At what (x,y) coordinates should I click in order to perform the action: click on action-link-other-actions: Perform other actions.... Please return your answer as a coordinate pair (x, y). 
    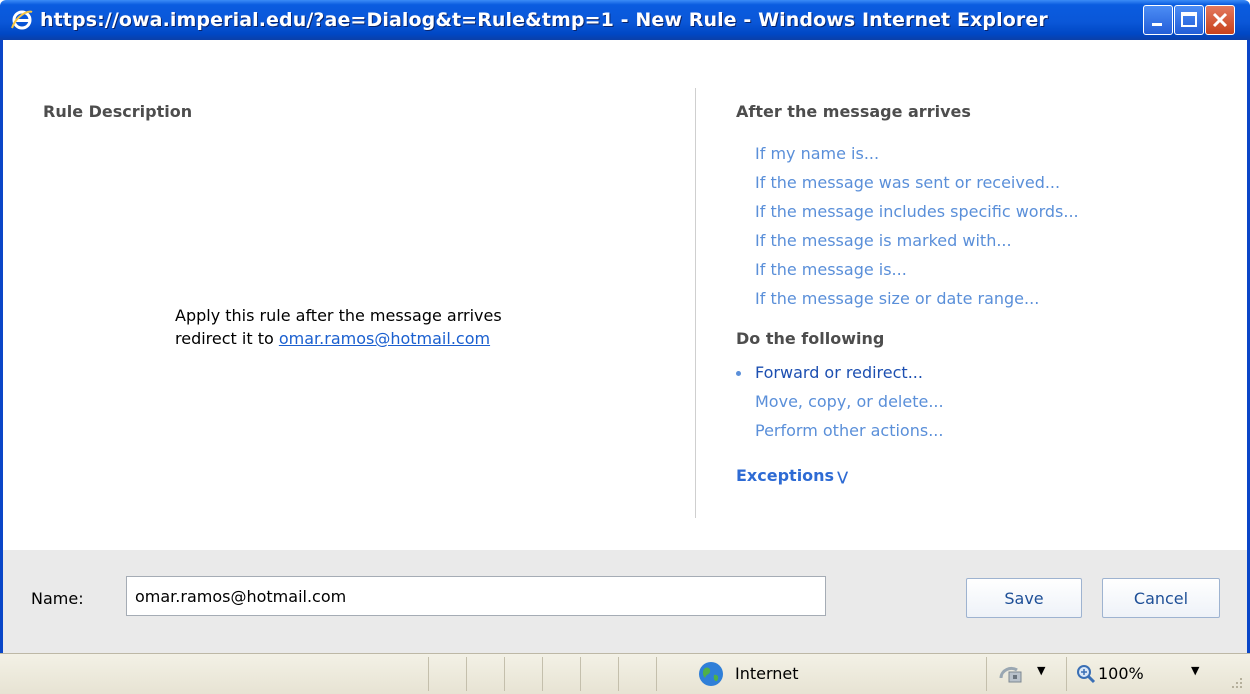
    Looking at the image, I should click on (849, 430).